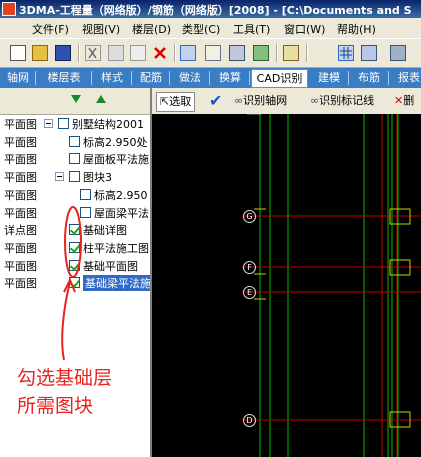  What do you see at coordinates (65, 378) in the screenshot?
I see `annotation-line-1: 勾选基础层` at bounding box center [65, 378].